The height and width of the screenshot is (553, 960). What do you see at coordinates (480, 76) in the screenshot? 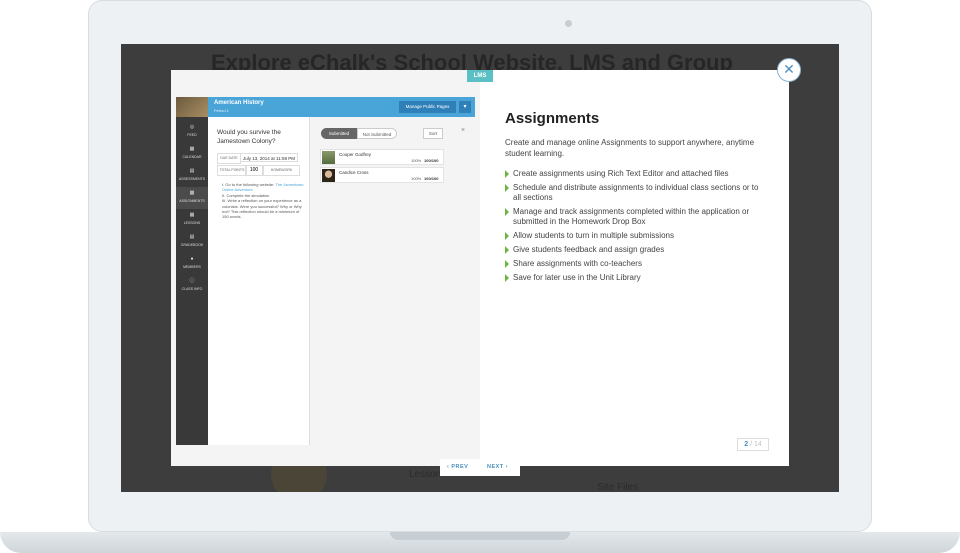
I see `lms-tag: LMS` at bounding box center [480, 76].